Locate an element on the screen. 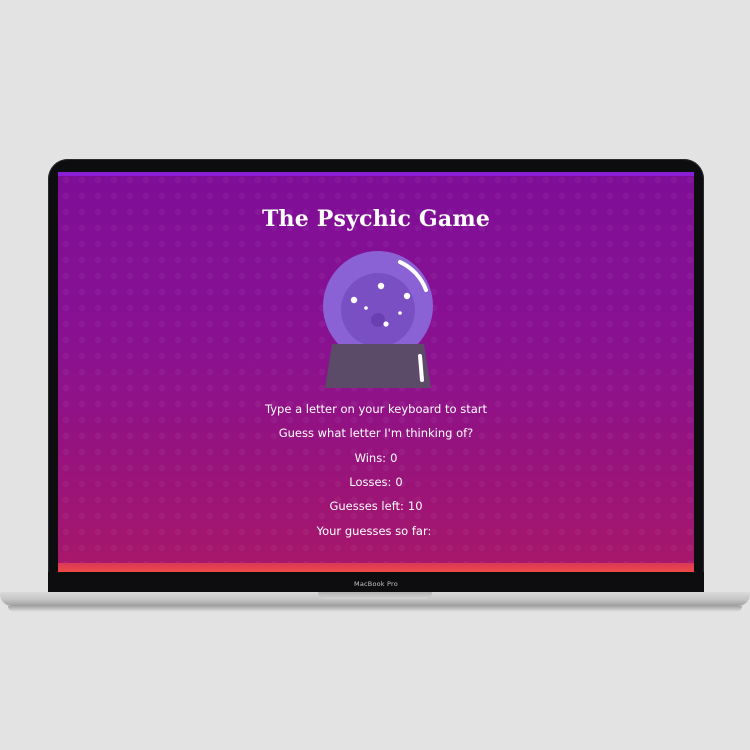 This screenshot has width=750, height=750. guesses-left-label: Guesses left: is located at coordinates (366, 506).